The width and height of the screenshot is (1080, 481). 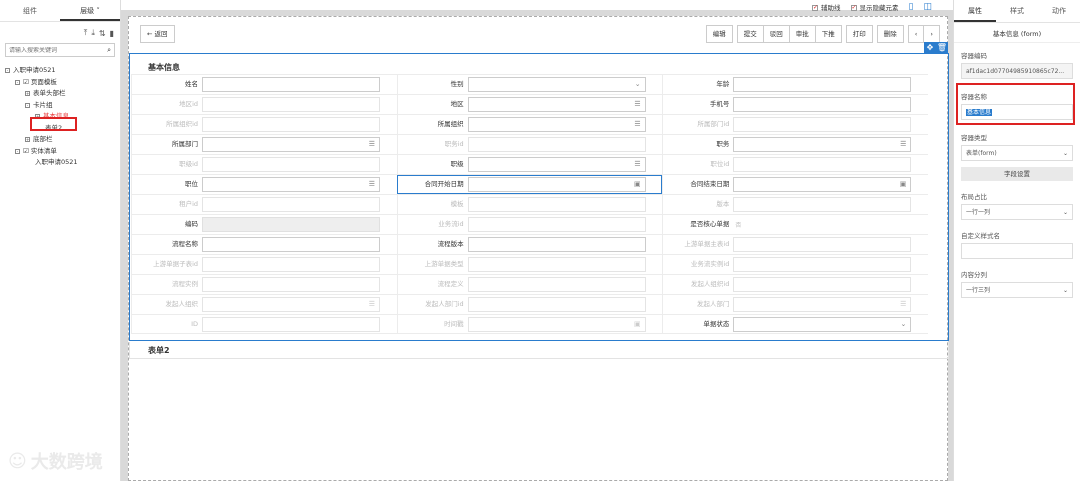 I want to click on form-field: 版本, so click(x=795, y=204).